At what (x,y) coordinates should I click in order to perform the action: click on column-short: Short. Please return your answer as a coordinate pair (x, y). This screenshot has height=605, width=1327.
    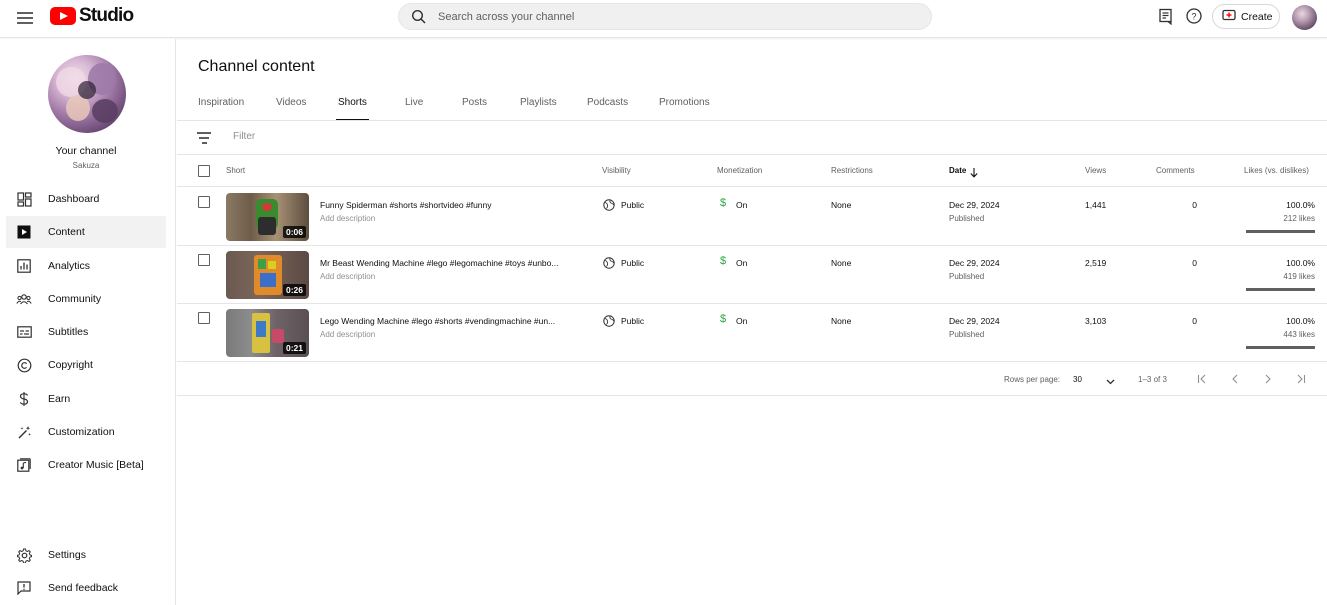
    Looking at the image, I should click on (236, 170).